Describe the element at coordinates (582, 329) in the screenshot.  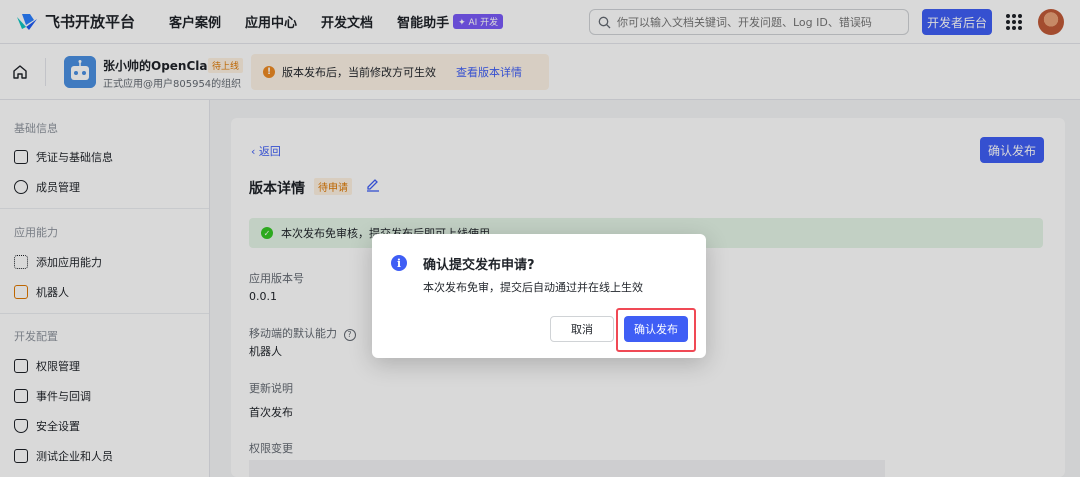
I see `cancel-button: 取消` at that location.